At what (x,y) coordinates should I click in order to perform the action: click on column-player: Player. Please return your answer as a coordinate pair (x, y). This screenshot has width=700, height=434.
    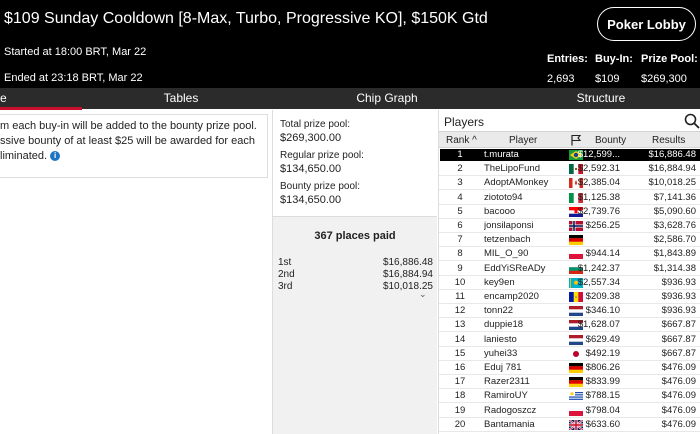
    Looking at the image, I should click on (523, 140).